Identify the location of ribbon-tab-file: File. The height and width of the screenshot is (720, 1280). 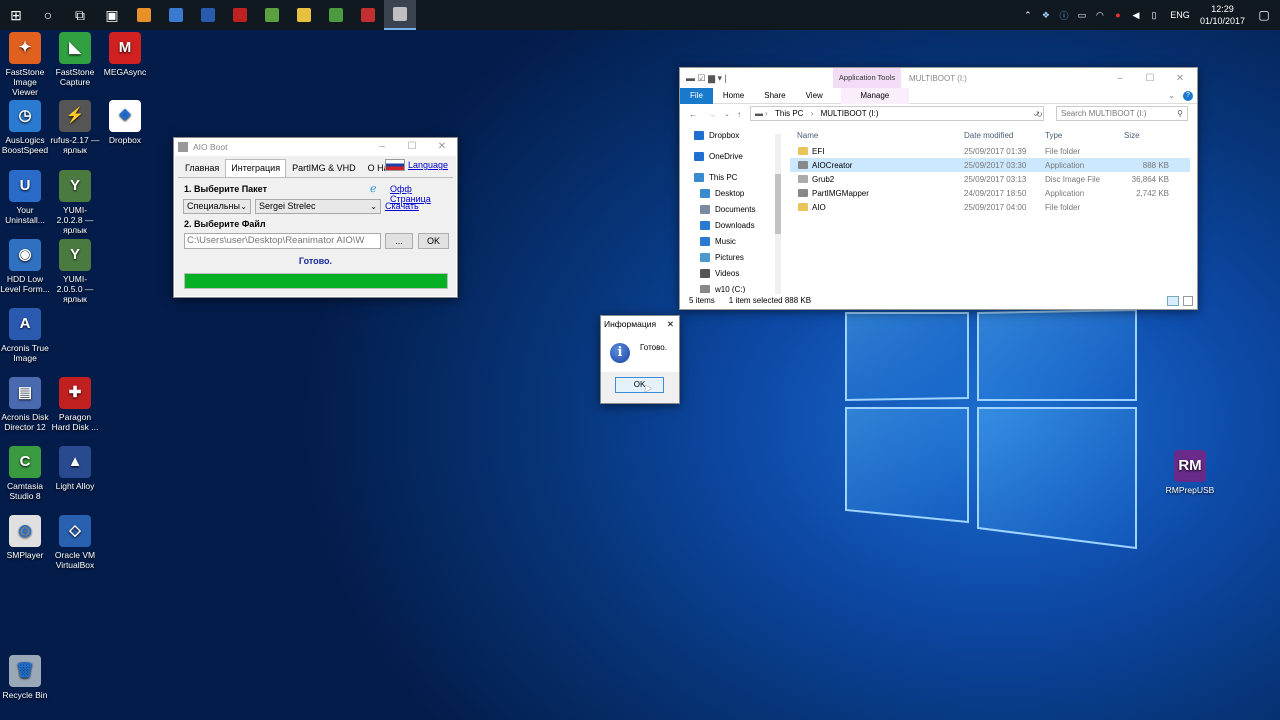
(696, 95).